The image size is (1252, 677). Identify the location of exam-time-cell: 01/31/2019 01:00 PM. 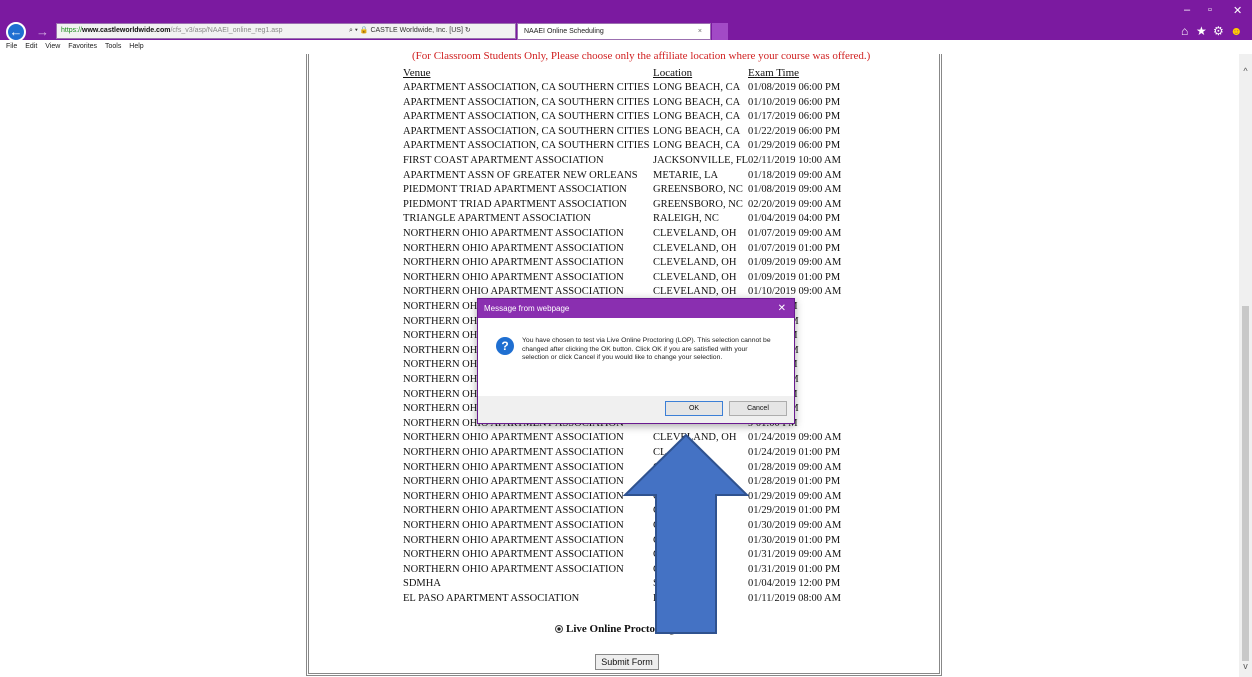
(794, 569).